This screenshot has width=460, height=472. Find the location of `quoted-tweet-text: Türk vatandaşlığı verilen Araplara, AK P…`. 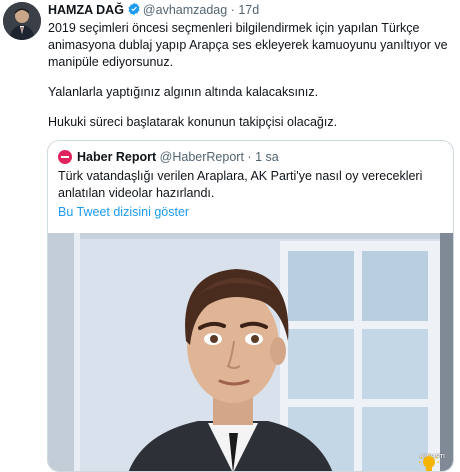

quoted-tweet-text: Türk vatandaşlığı verilen Araplara, AK P… is located at coordinates (240, 184).